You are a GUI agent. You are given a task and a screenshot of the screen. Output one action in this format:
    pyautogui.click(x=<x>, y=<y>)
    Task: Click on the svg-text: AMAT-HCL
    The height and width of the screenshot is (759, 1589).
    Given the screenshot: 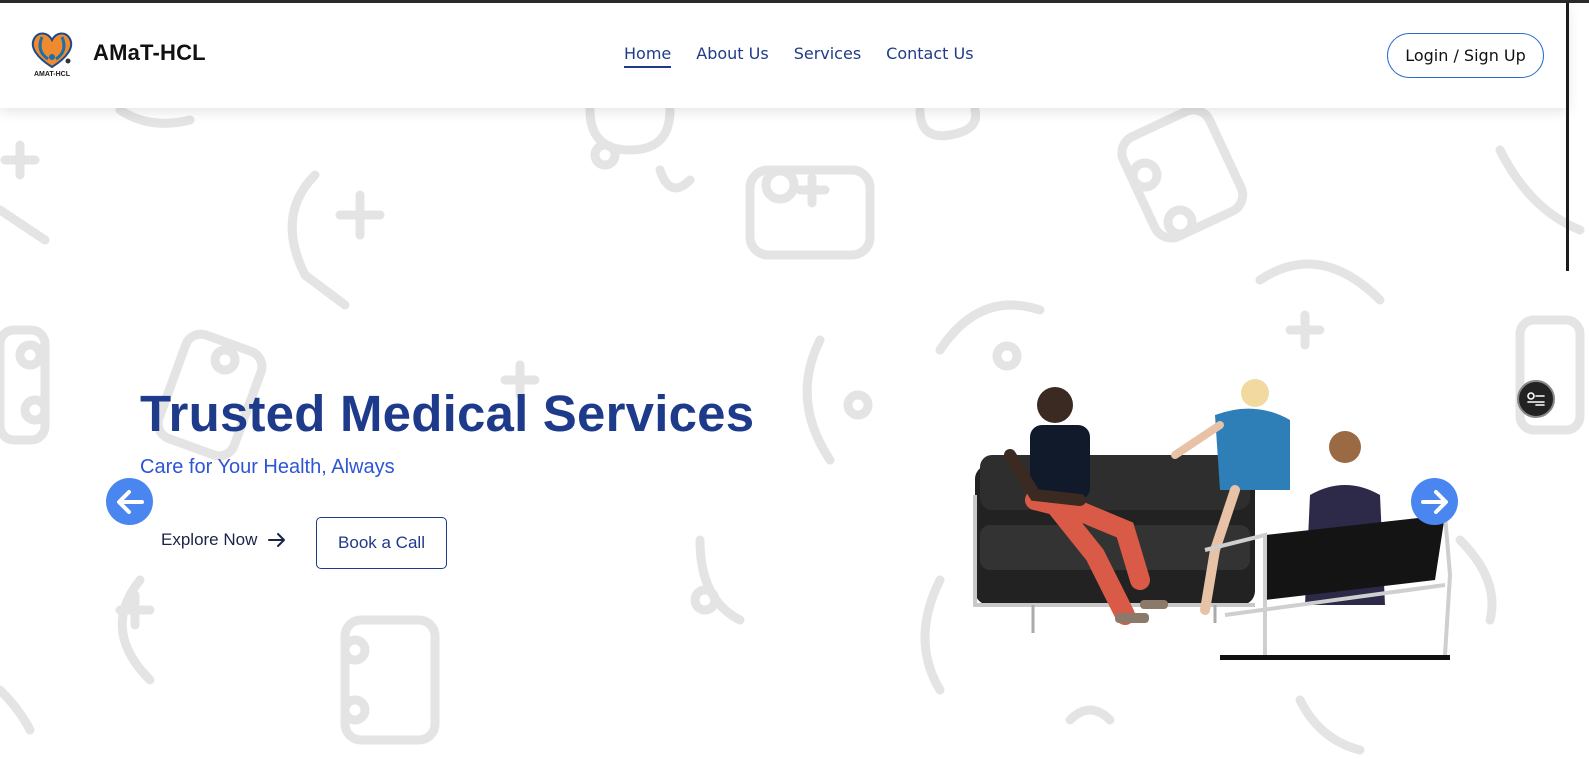 What is the action you would take?
    pyautogui.click(x=52, y=74)
    